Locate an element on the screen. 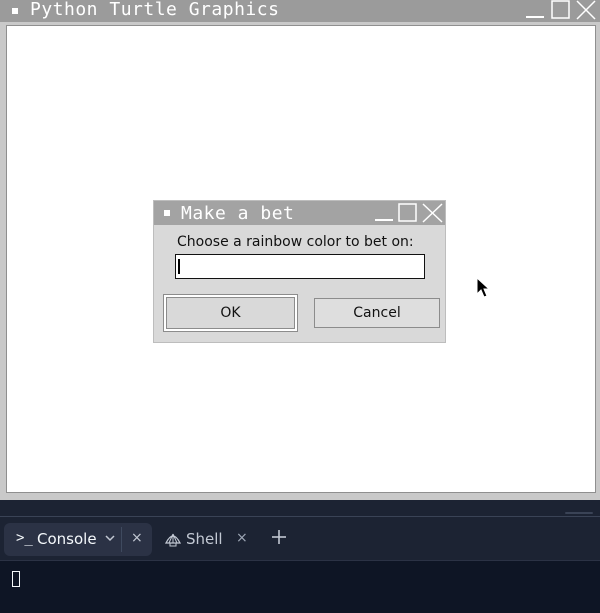 The image size is (600, 613). window-title: Python Turtle Graphics is located at coordinates (155, 10).